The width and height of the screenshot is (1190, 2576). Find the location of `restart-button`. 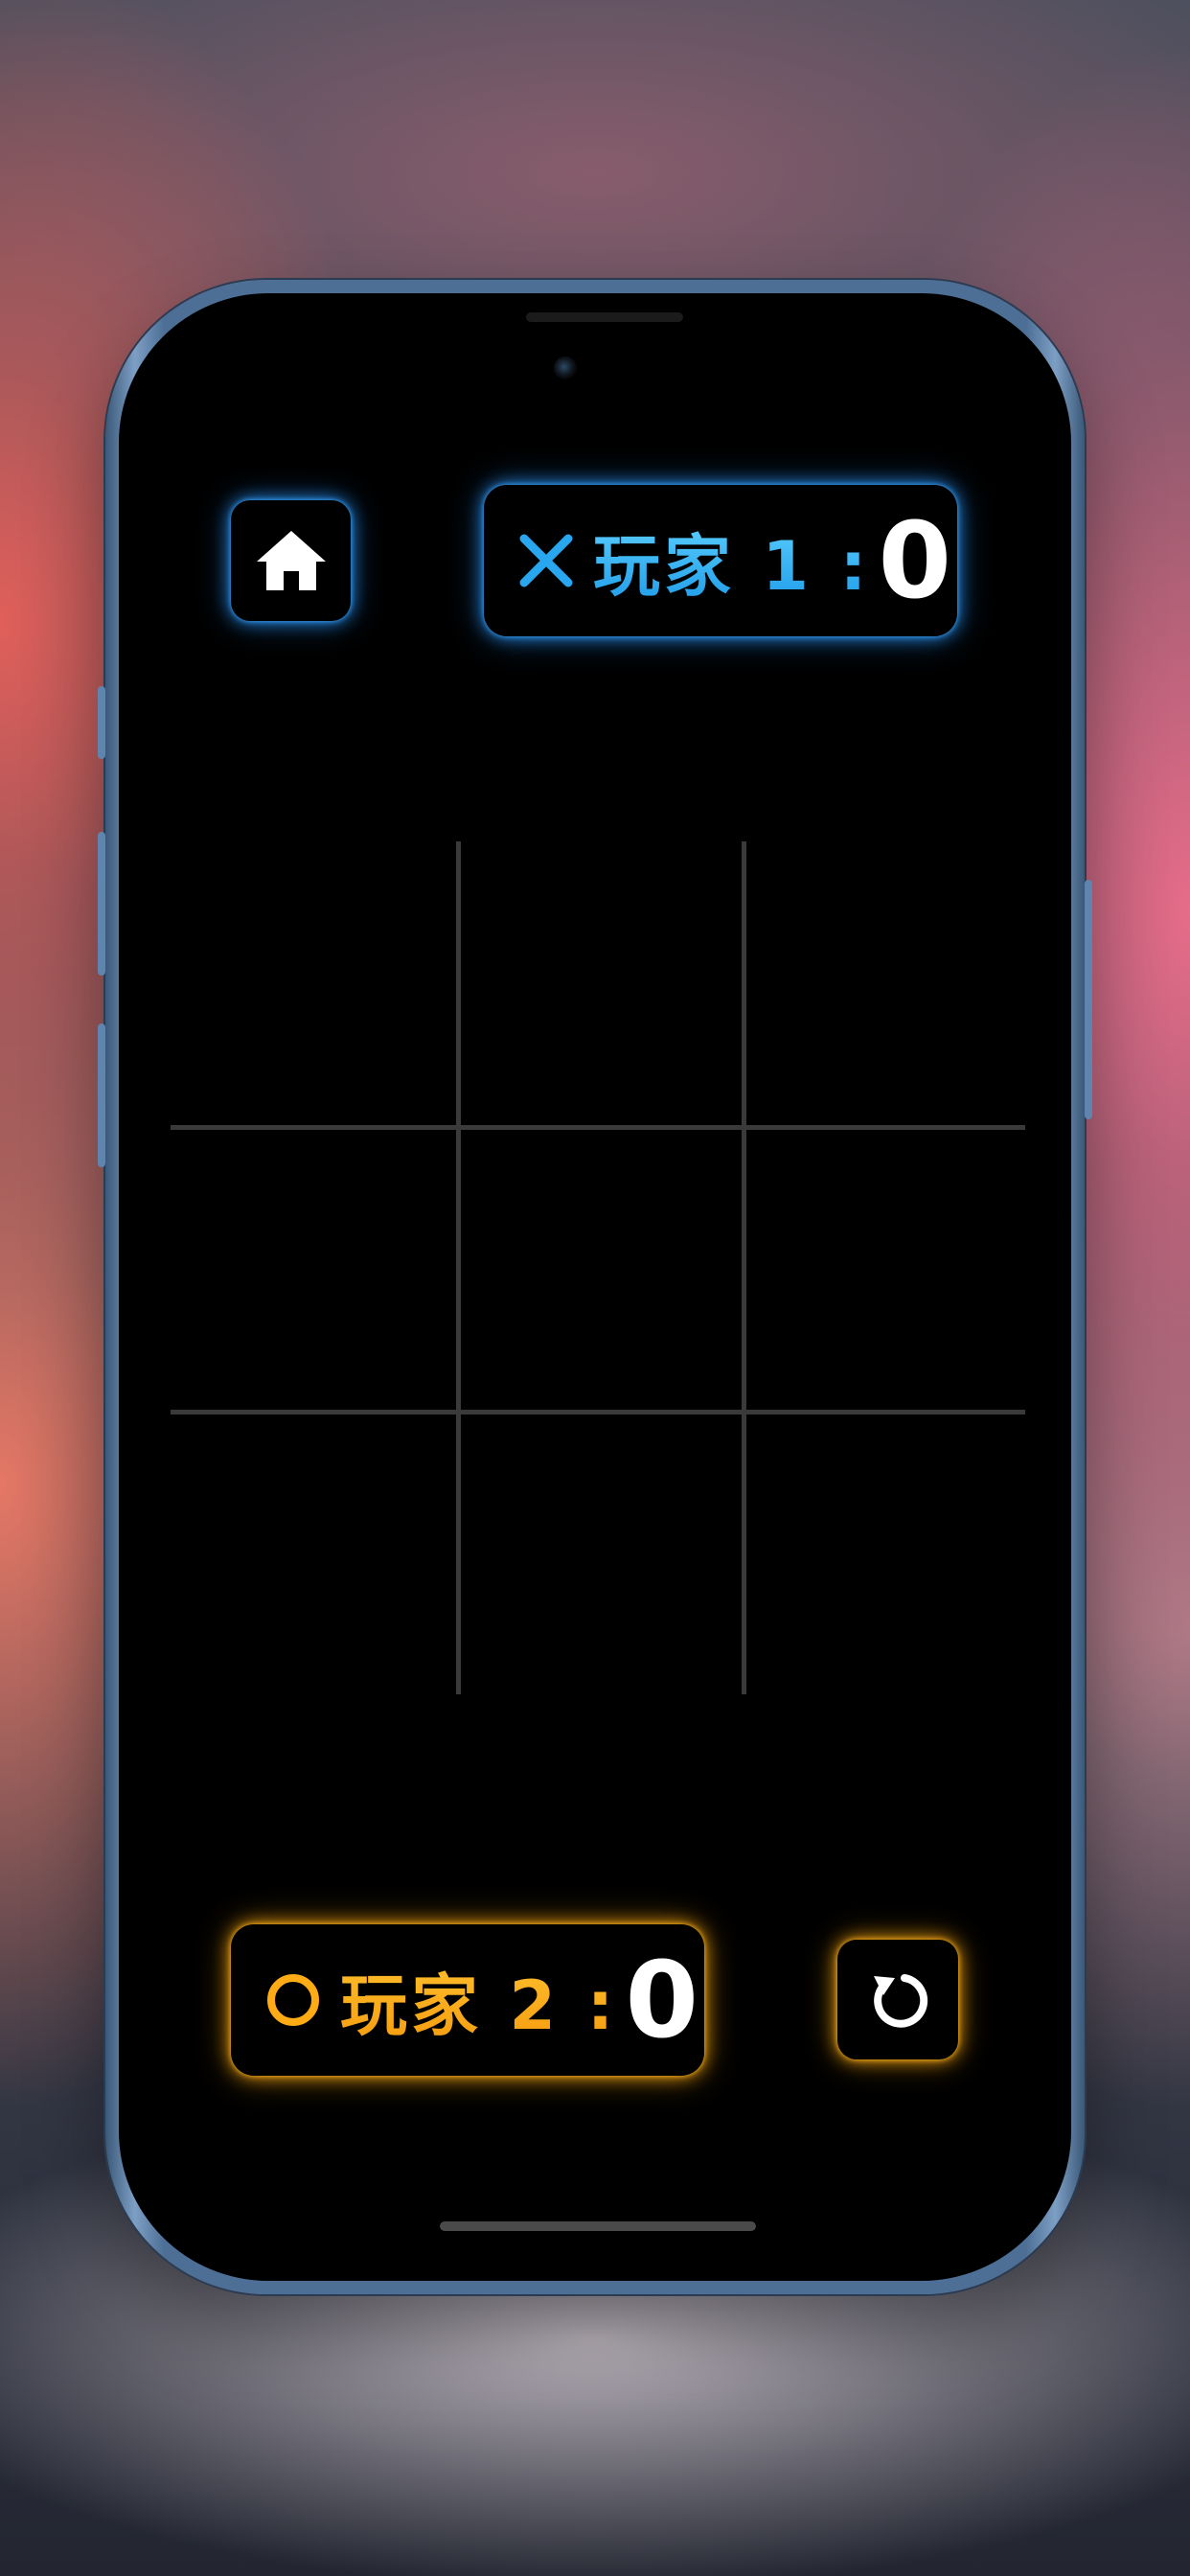

restart-button is located at coordinates (898, 1999).